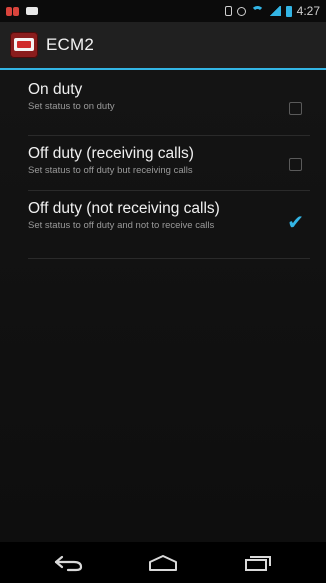 Image resolution: width=326 pixels, height=583 pixels. I want to click on app-title: ECM2, so click(70, 44).